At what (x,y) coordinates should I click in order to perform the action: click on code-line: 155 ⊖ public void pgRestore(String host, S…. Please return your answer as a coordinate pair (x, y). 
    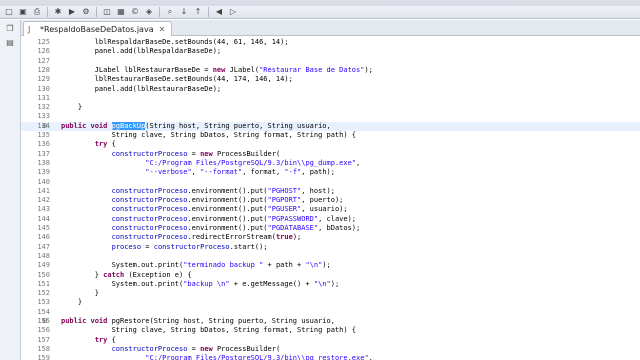
    Looking at the image, I should click on (330, 321).